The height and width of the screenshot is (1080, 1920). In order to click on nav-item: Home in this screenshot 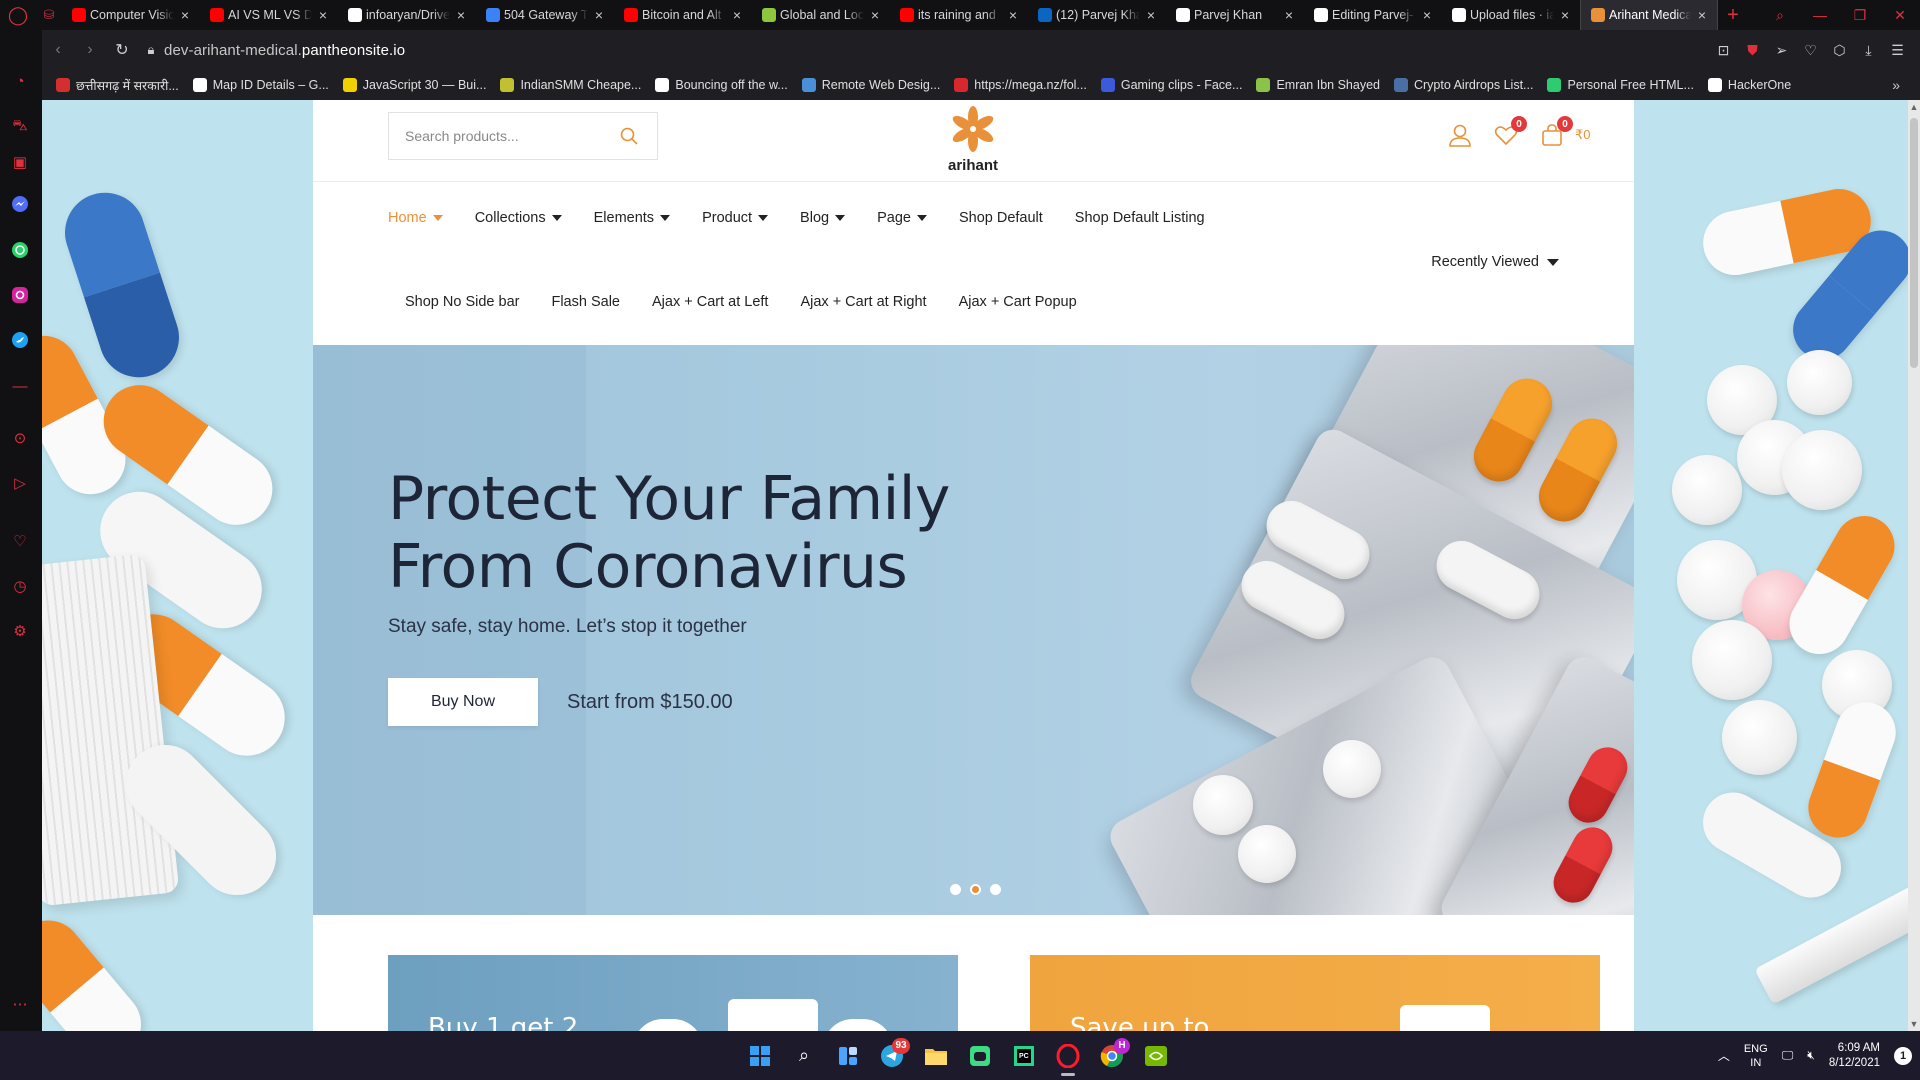, I will do `click(415, 218)`.